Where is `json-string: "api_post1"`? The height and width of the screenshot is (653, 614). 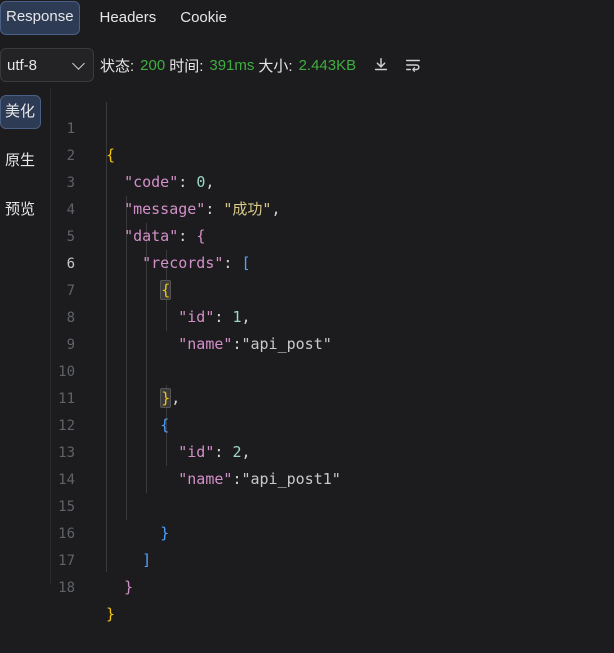
json-string: "api_post1" is located at coordinates (291, 479).